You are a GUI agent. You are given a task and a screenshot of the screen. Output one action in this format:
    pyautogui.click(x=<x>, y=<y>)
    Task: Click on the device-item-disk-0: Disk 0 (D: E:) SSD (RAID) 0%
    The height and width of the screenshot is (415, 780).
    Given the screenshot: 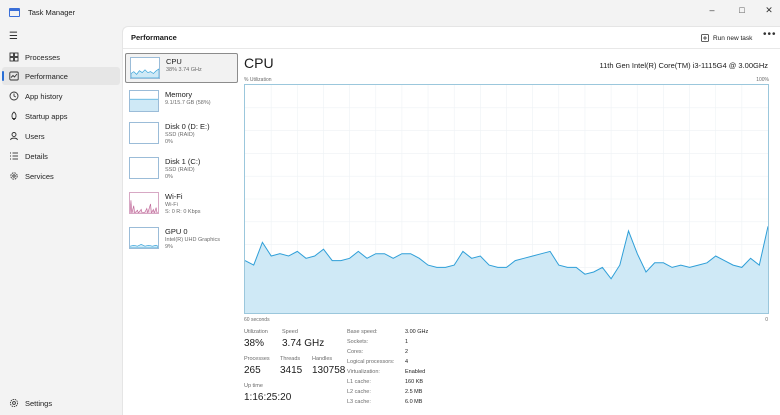 What is the action you would take?
    pyautogui.click(x=181, y=134)
    